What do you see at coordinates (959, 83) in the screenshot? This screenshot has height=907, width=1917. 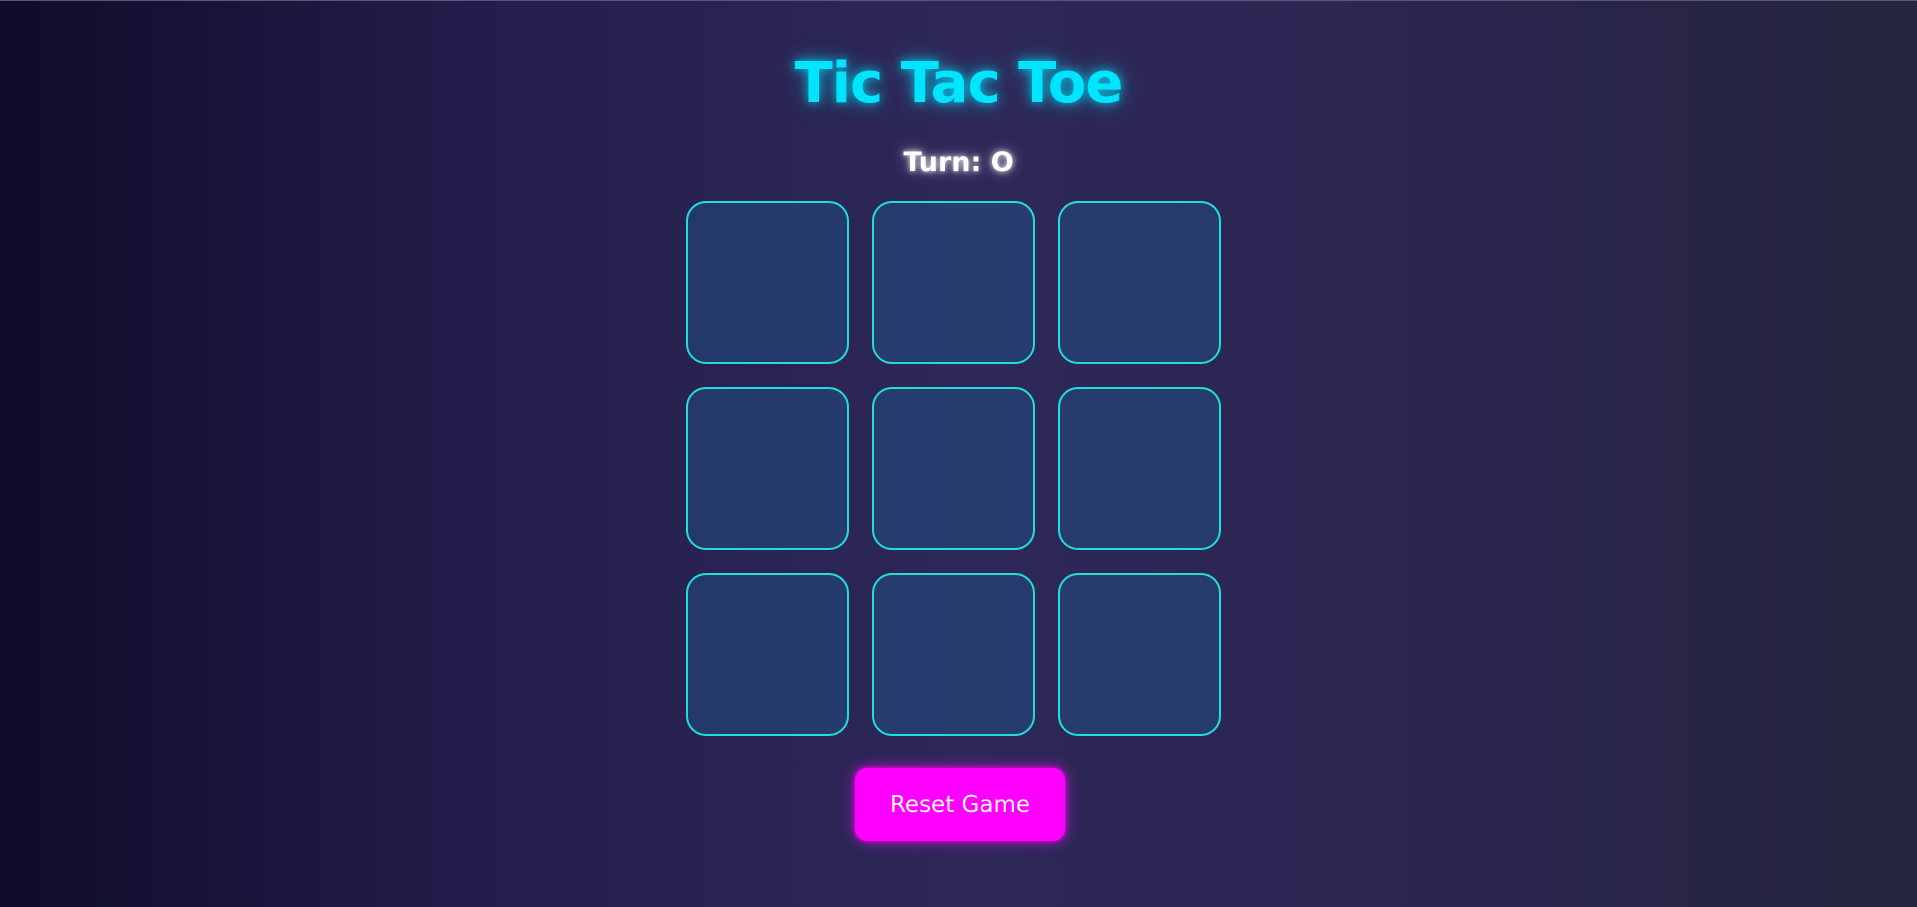 I see `page-title: Tic Tac Toe` at bounding box center [959, 83].